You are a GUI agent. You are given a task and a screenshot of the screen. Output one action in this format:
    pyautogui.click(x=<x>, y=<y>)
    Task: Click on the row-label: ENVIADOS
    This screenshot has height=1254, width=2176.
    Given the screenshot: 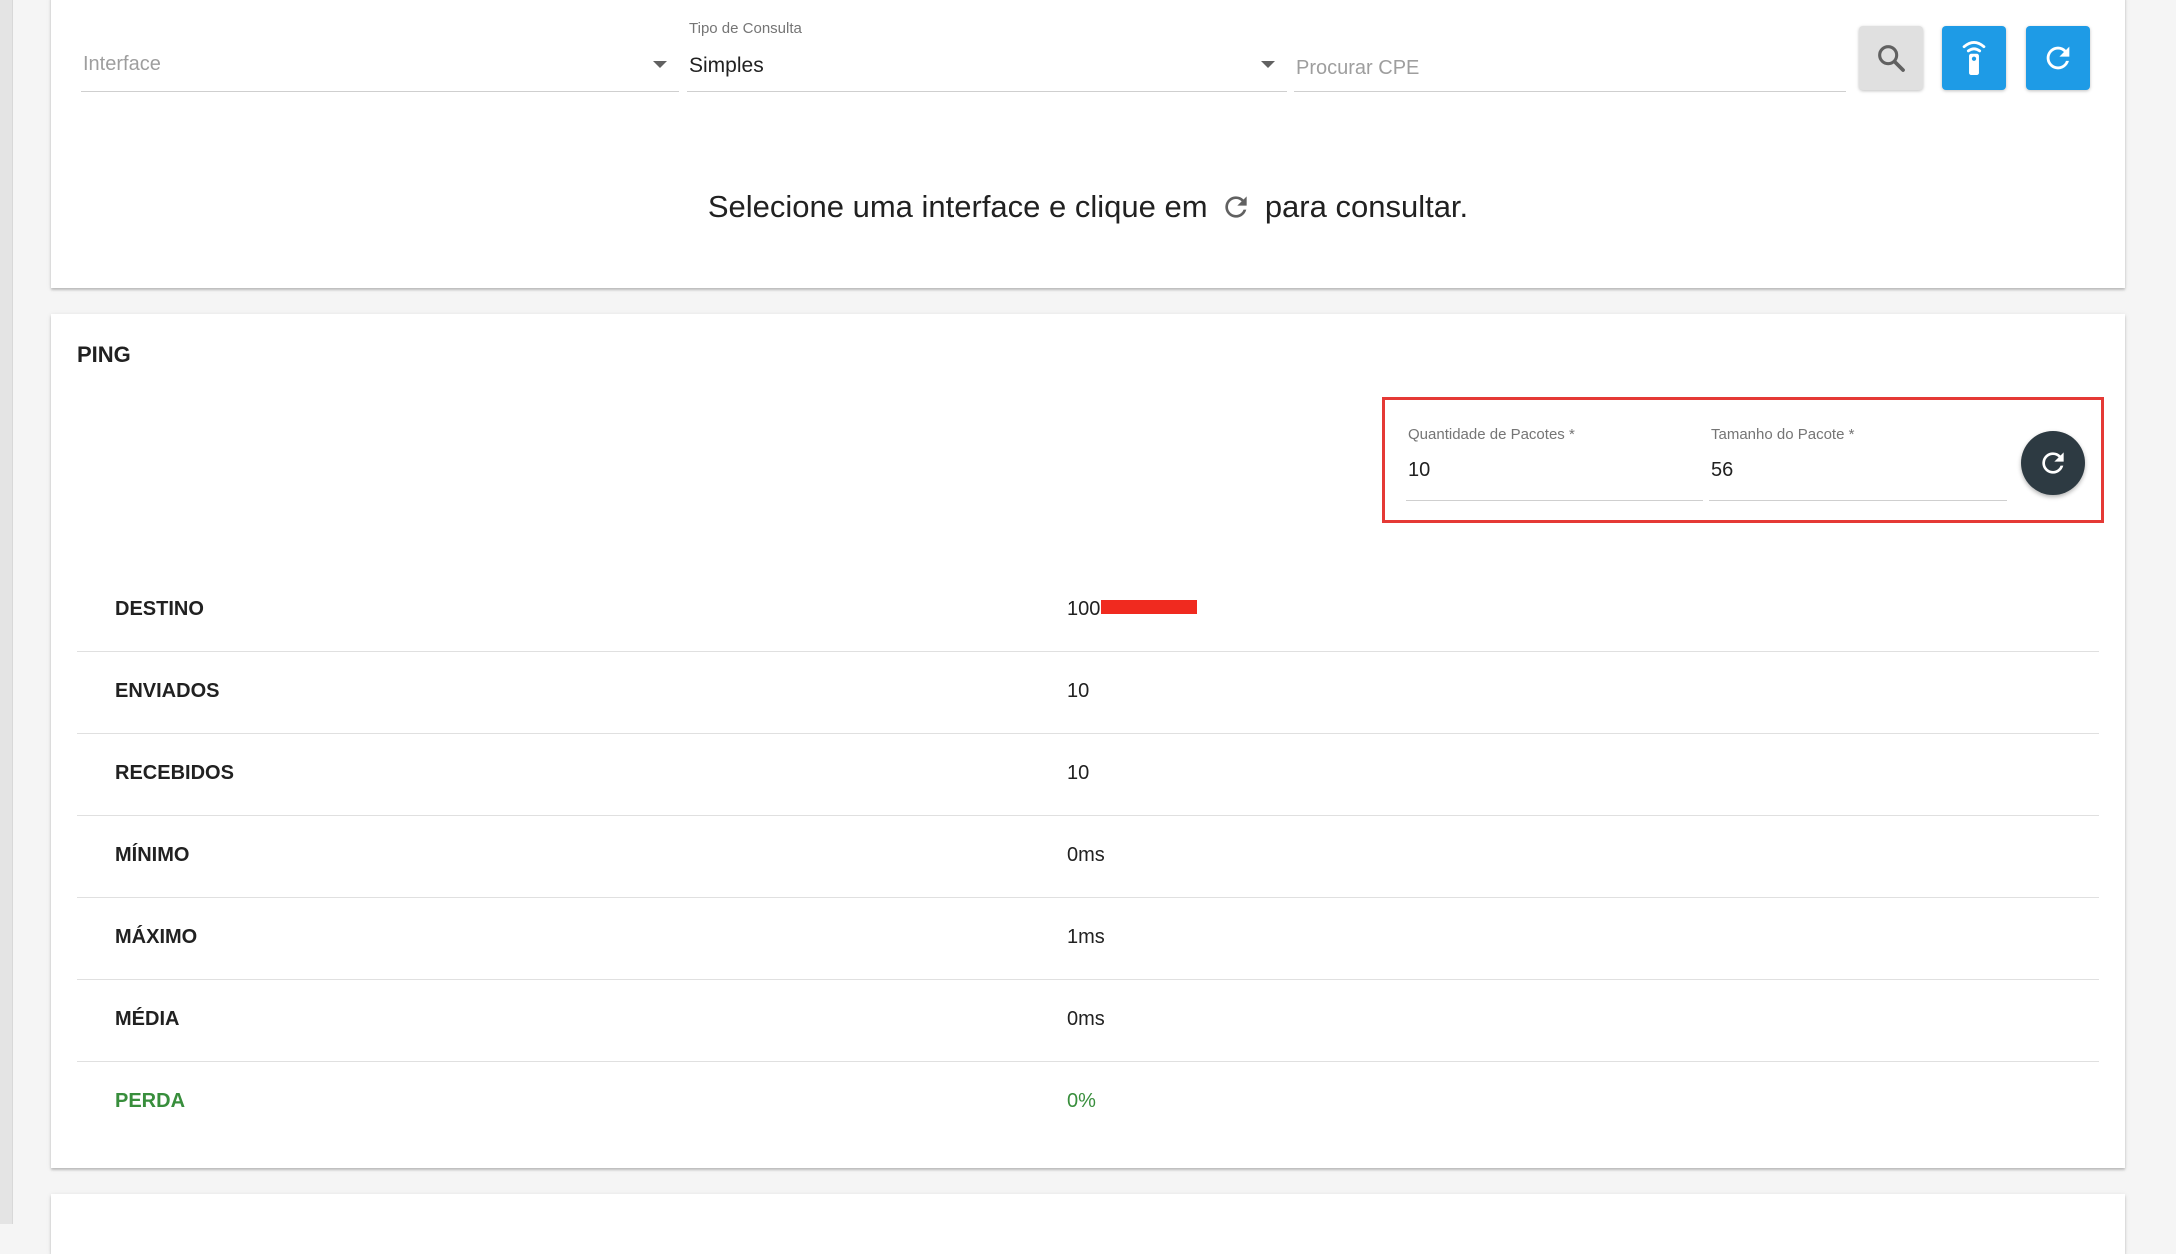 What is the action you would take?
    pyautogui.click(x=167, y=691)
    